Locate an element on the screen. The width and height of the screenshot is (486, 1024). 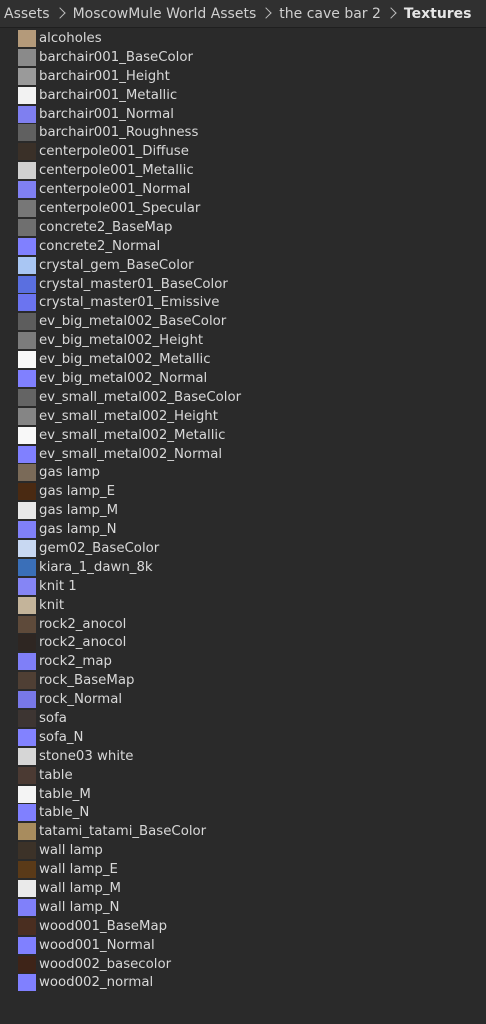
list-item: wall lamp_E is located at coordinates (243, 869).